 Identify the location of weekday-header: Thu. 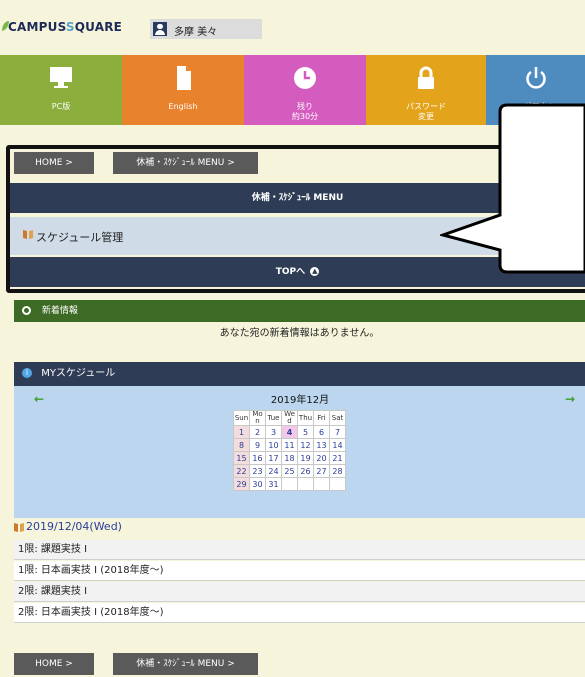
(305, 418).